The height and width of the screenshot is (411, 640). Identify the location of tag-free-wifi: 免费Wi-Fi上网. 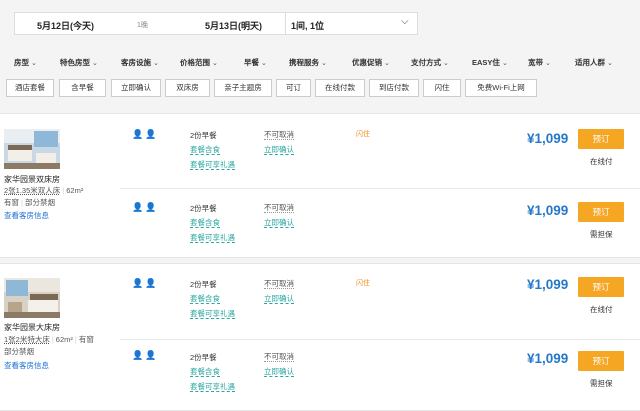
(501, 88).